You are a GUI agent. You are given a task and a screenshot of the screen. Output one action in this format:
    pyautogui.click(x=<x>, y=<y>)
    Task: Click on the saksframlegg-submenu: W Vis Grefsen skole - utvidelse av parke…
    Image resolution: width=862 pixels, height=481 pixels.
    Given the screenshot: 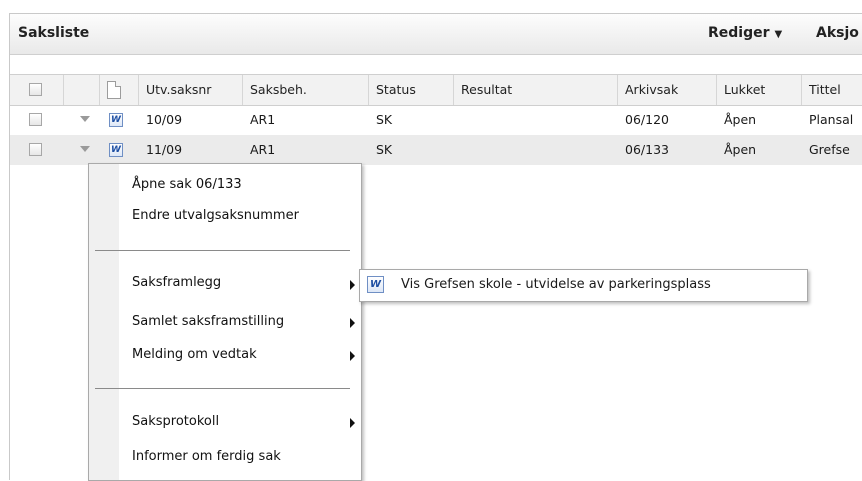 What is the action you would take?
    pyautogui.click(x=583, y=285)
    